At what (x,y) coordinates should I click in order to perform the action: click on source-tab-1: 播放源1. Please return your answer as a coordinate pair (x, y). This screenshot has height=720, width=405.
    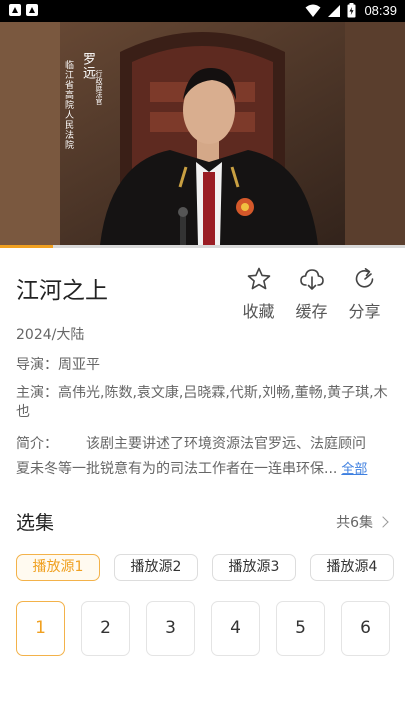
    Looking at the image, I should click on (58, 567).